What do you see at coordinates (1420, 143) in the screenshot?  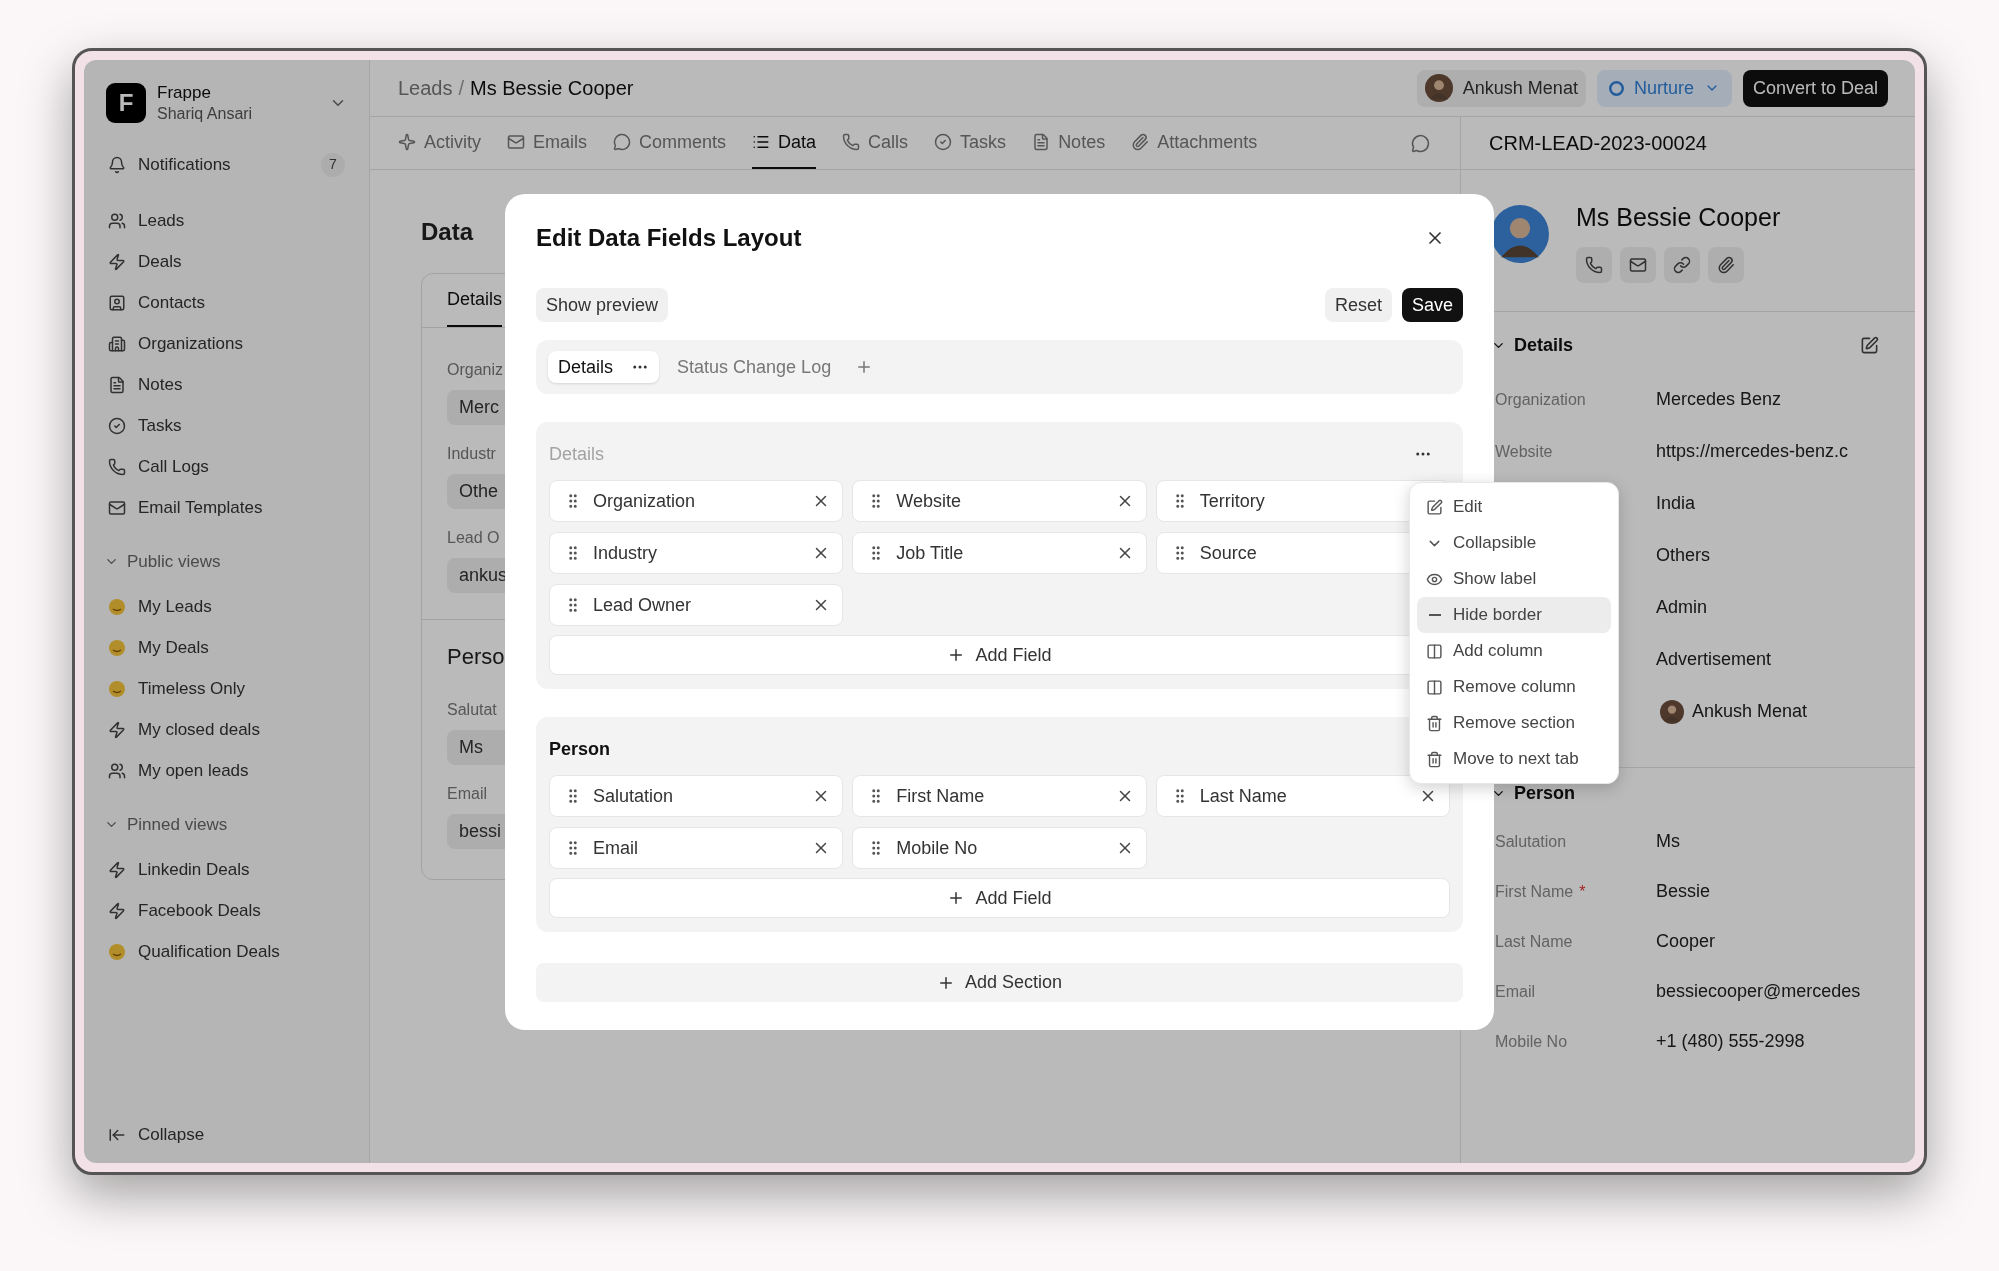 I see `chat-bubble-icon` at bounding box center [1420, 143].